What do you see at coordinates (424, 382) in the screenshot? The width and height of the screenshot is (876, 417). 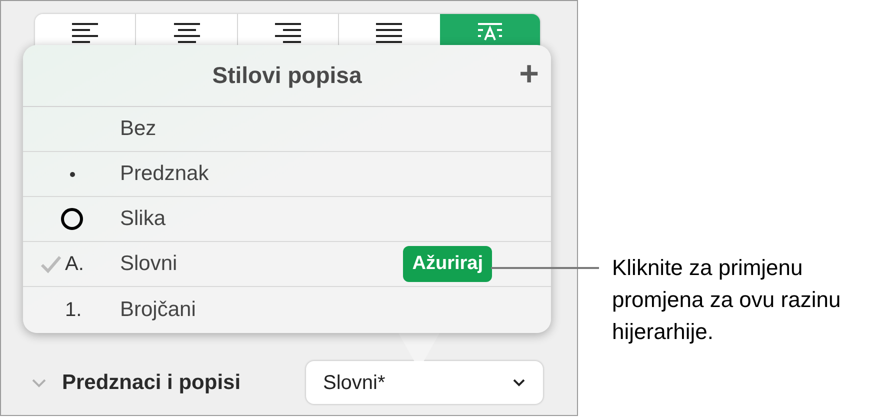 I see `style-dropdown: Slovni*` at bounding box center [424, 382].